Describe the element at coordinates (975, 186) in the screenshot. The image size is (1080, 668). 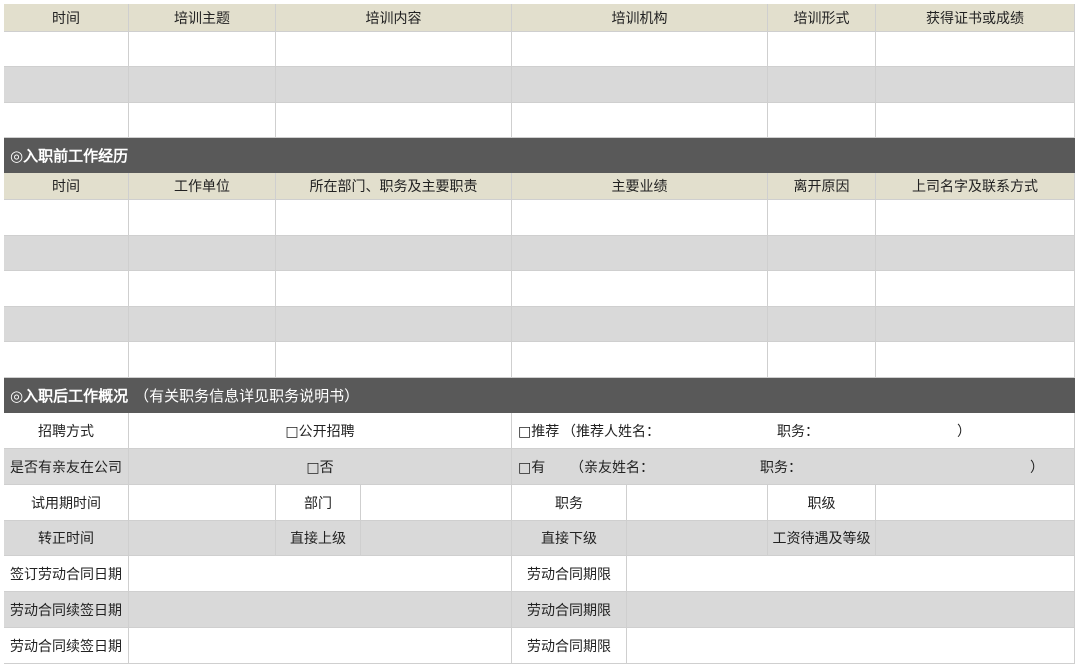
I see `work-header-supervisor-contact: 上司名字及联系方式` at that location.